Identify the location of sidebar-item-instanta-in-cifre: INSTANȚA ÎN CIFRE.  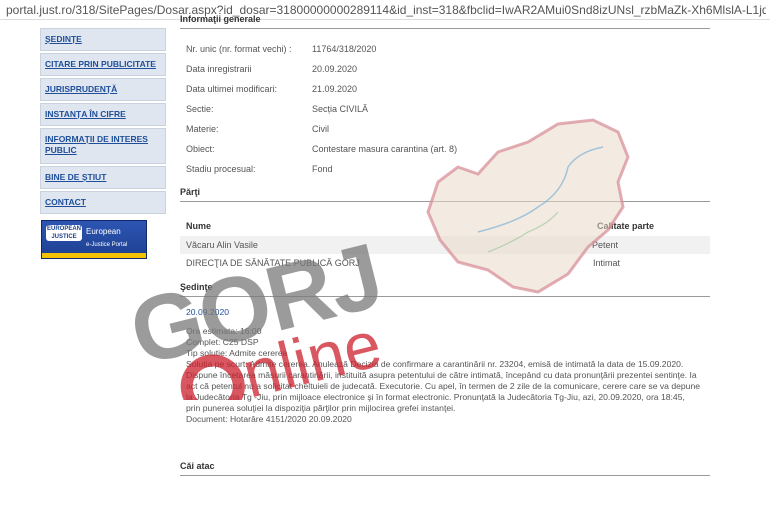
(103, 114).